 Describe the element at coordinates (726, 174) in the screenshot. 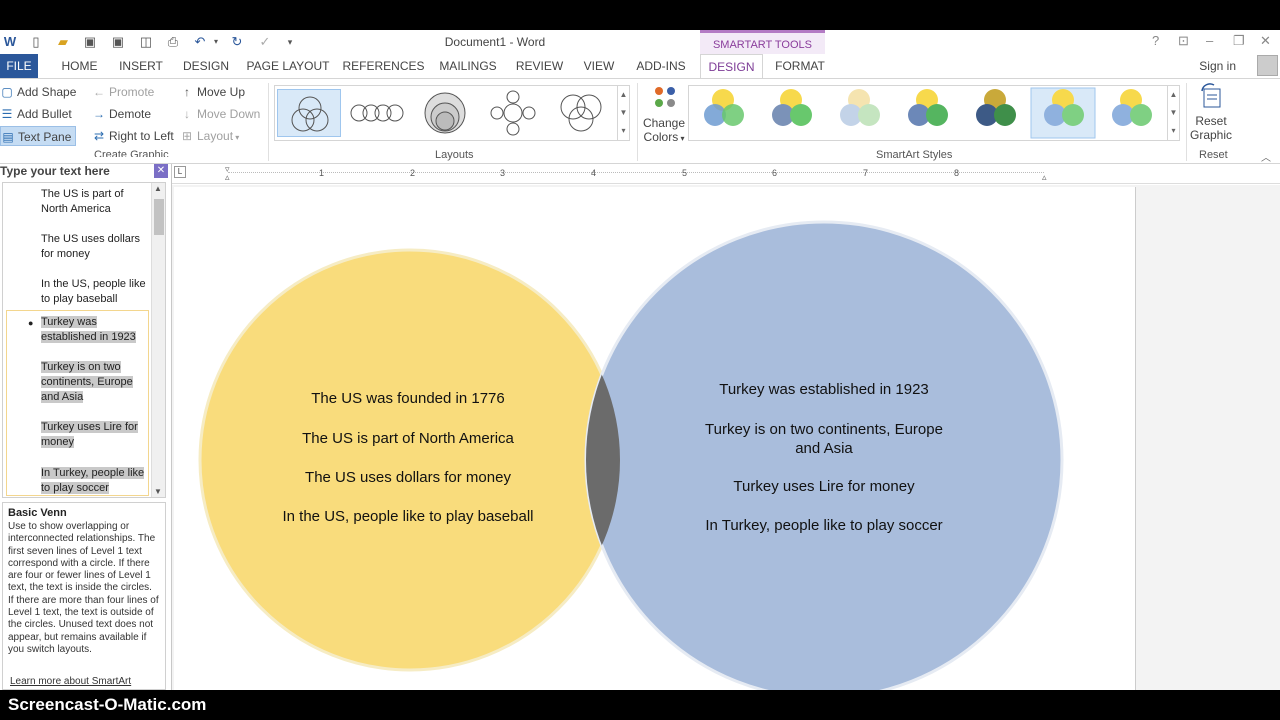

I see `horizontal-ruler: L ▿ ▵ ▵ 1 2 3 4 5 6 7 8` at that location.